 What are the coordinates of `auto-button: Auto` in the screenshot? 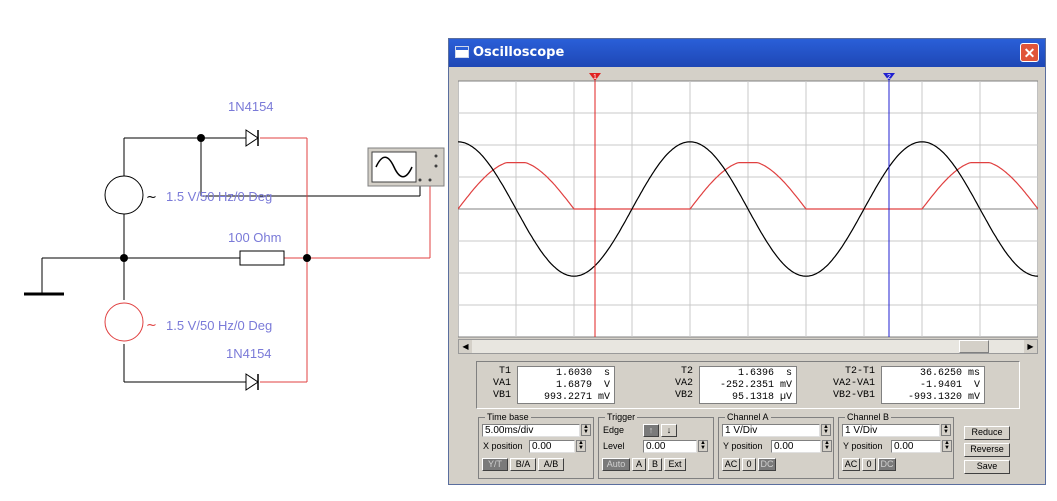 It's located at (616, 464).